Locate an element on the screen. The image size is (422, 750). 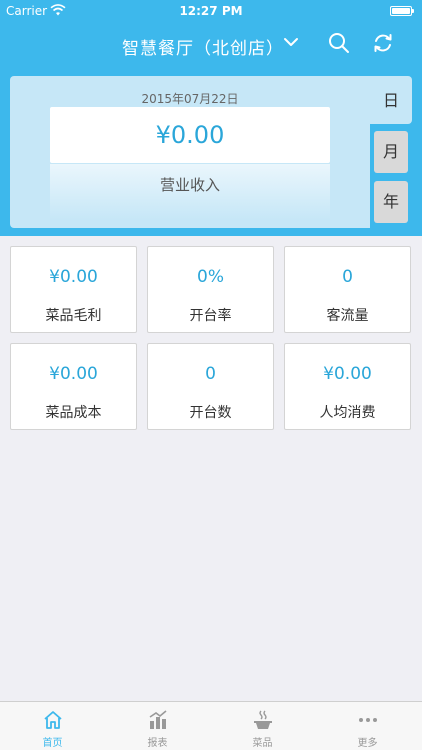
status-bar: Carrier 12:27 PM is located at coordinates (211, 11).